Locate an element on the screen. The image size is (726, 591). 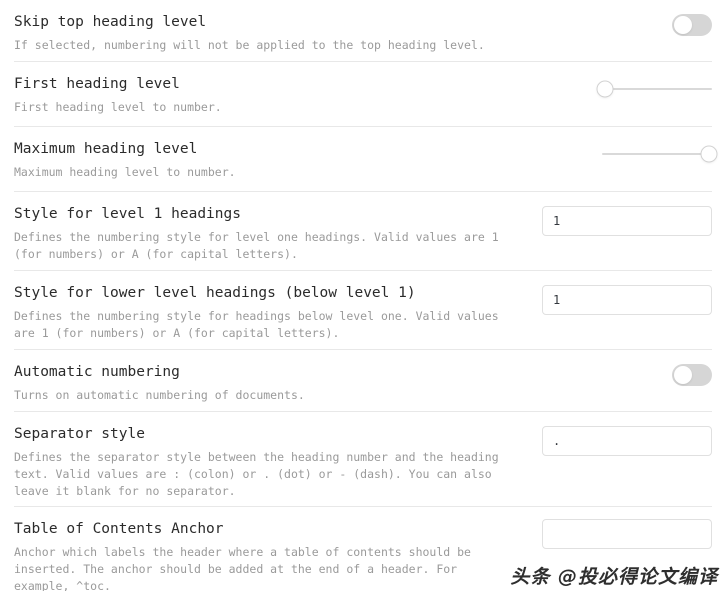
setting-title: Skip top heading level is located at coordinates (110, 22).